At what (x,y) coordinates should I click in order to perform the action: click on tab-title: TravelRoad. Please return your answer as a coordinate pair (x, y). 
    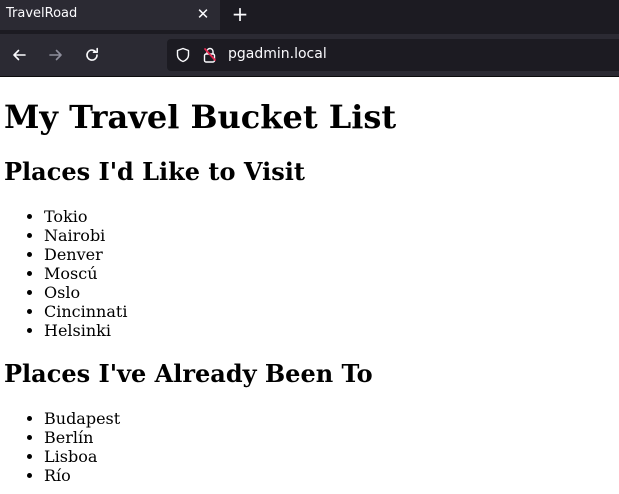
    Looking at the image, I should click on (42, 13).